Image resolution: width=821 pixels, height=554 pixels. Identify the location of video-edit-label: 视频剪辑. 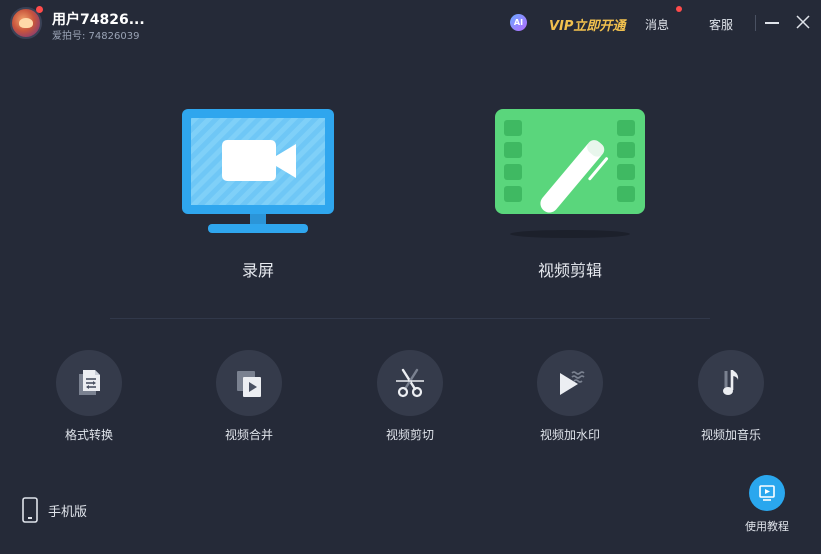
(569, 270).